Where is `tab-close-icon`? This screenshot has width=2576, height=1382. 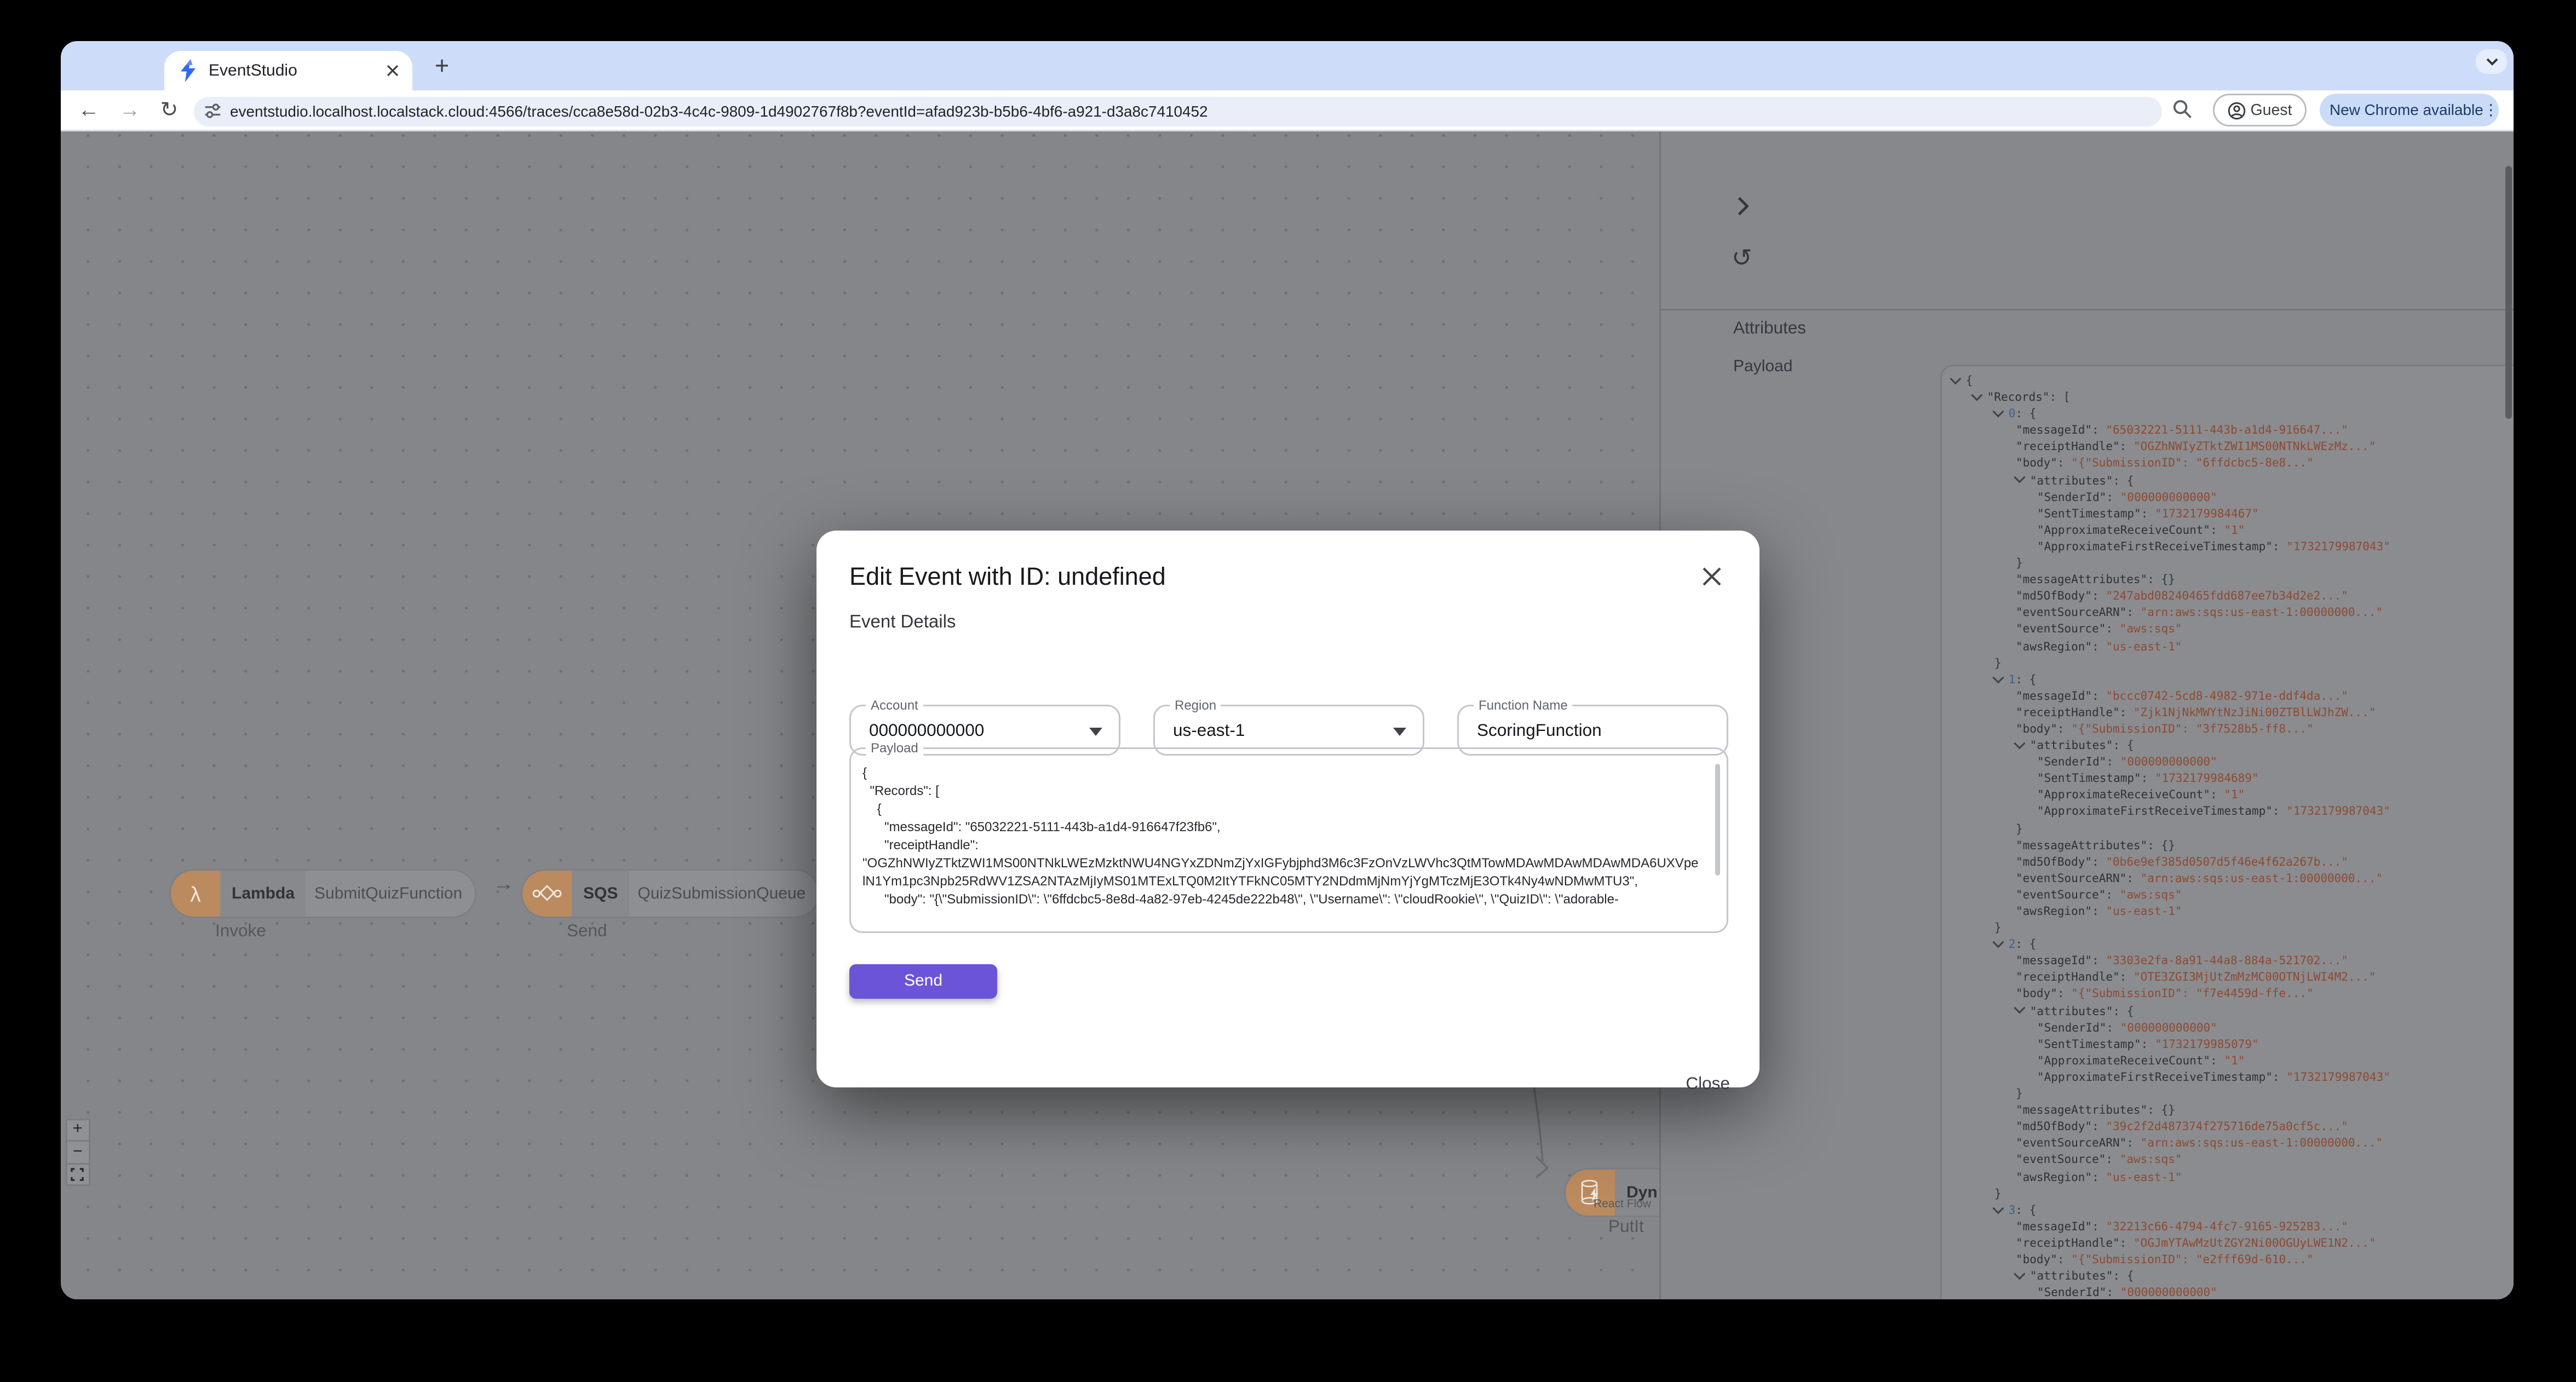
tab-close-icon is located at coordinates (393, 70).